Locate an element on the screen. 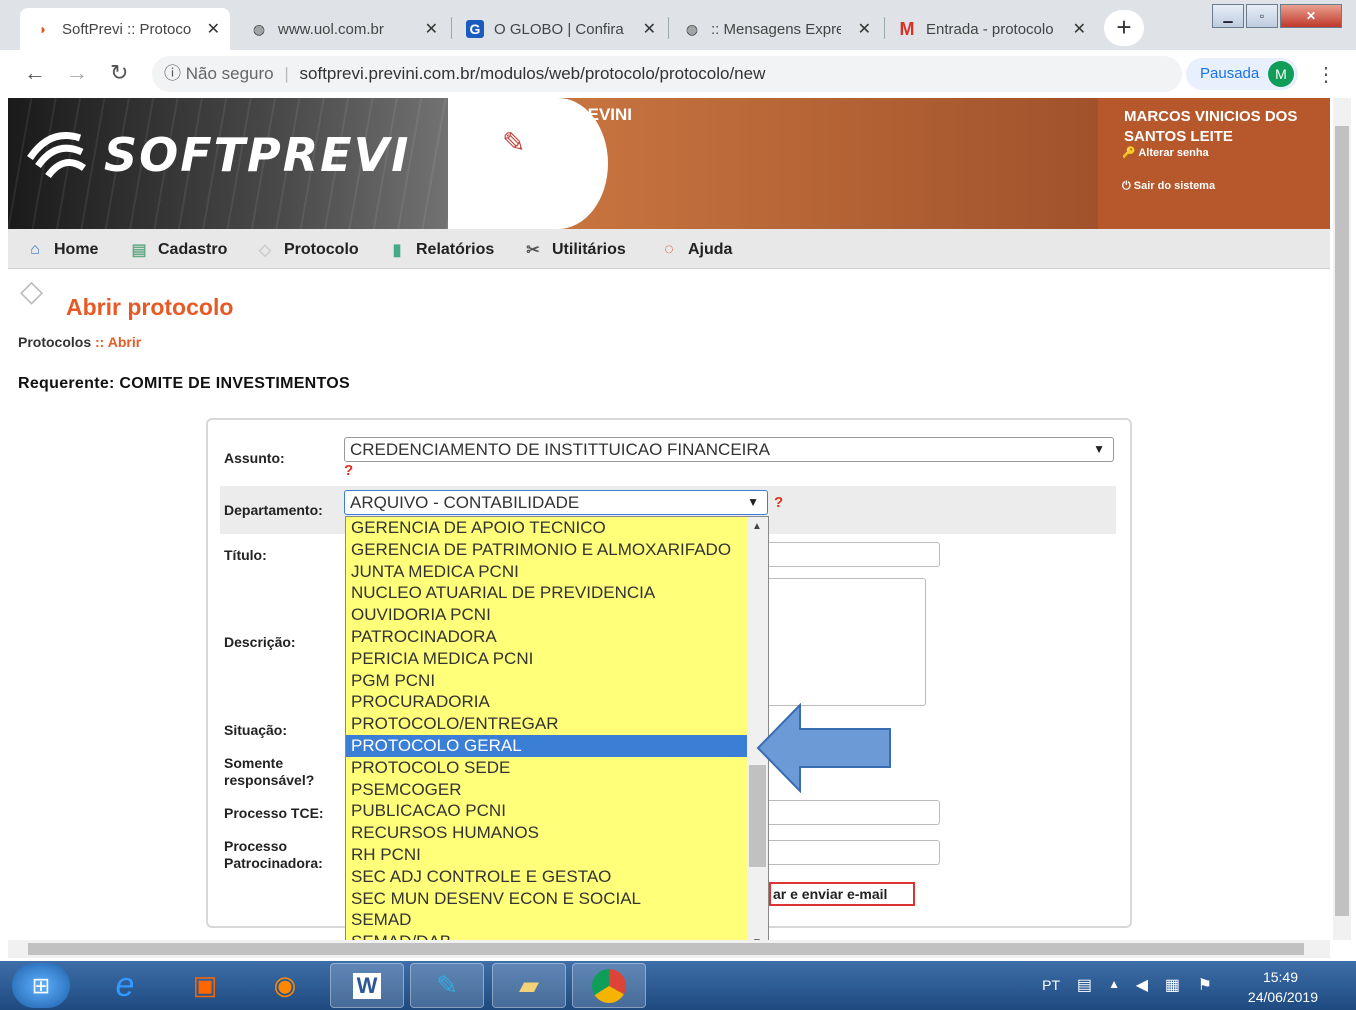  tab-gmail: M Entrada - protocolo ✕ is located at coordinates (990, 29).